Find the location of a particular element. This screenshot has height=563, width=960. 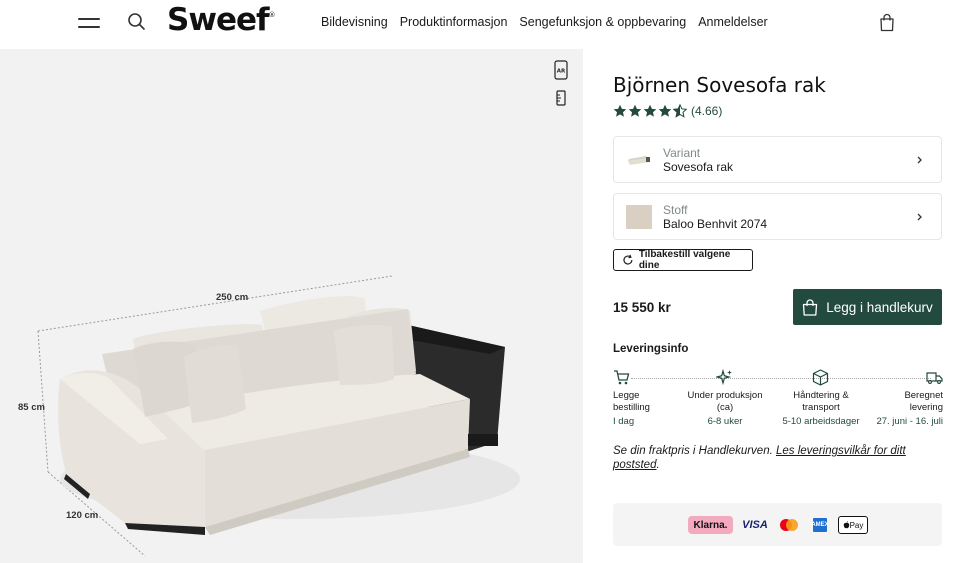

half-star-icon is located at coordinates (680, 111).